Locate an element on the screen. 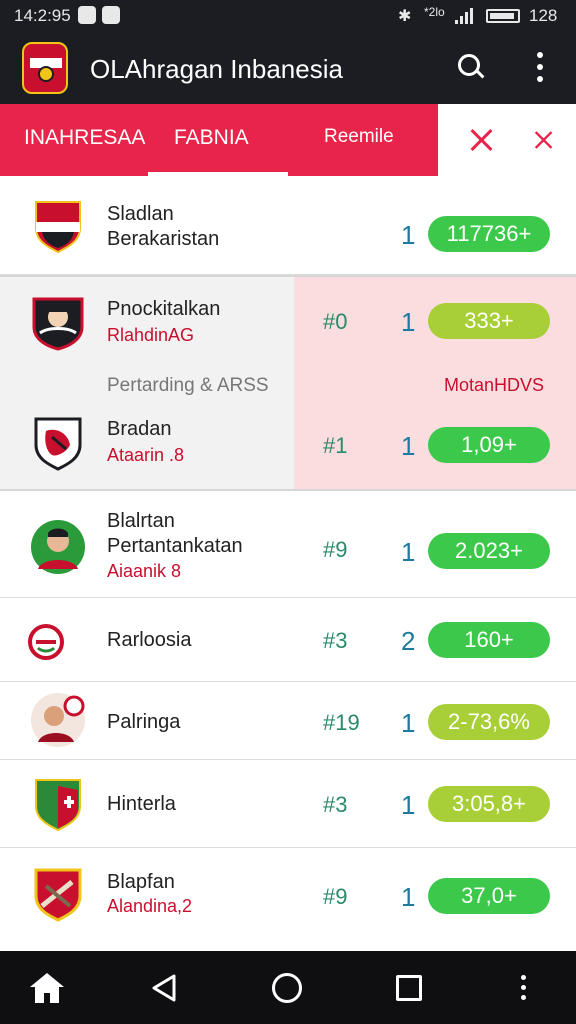 The image size is (576, 1024). list-item: Pnockitalkan RlahdinAG #0 1 333+ is located at coordinates (288, 326).